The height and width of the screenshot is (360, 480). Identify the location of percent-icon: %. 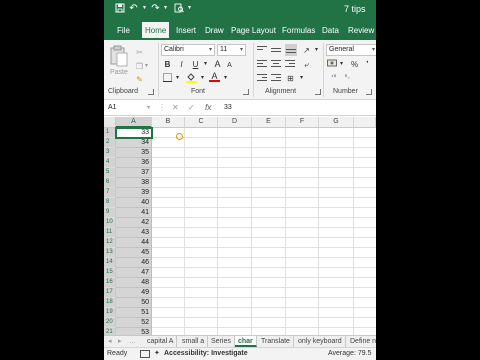
(354, 64).